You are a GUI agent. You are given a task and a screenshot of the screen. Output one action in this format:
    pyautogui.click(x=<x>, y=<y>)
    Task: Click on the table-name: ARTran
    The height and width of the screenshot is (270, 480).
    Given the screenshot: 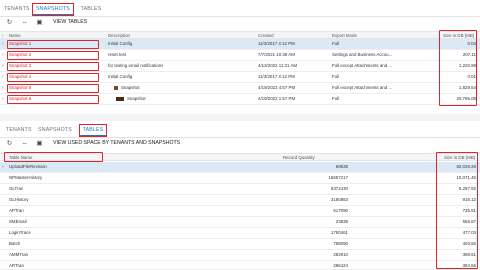 What is the action you would take?
    pyautogui.click(x=16, y=265)
    